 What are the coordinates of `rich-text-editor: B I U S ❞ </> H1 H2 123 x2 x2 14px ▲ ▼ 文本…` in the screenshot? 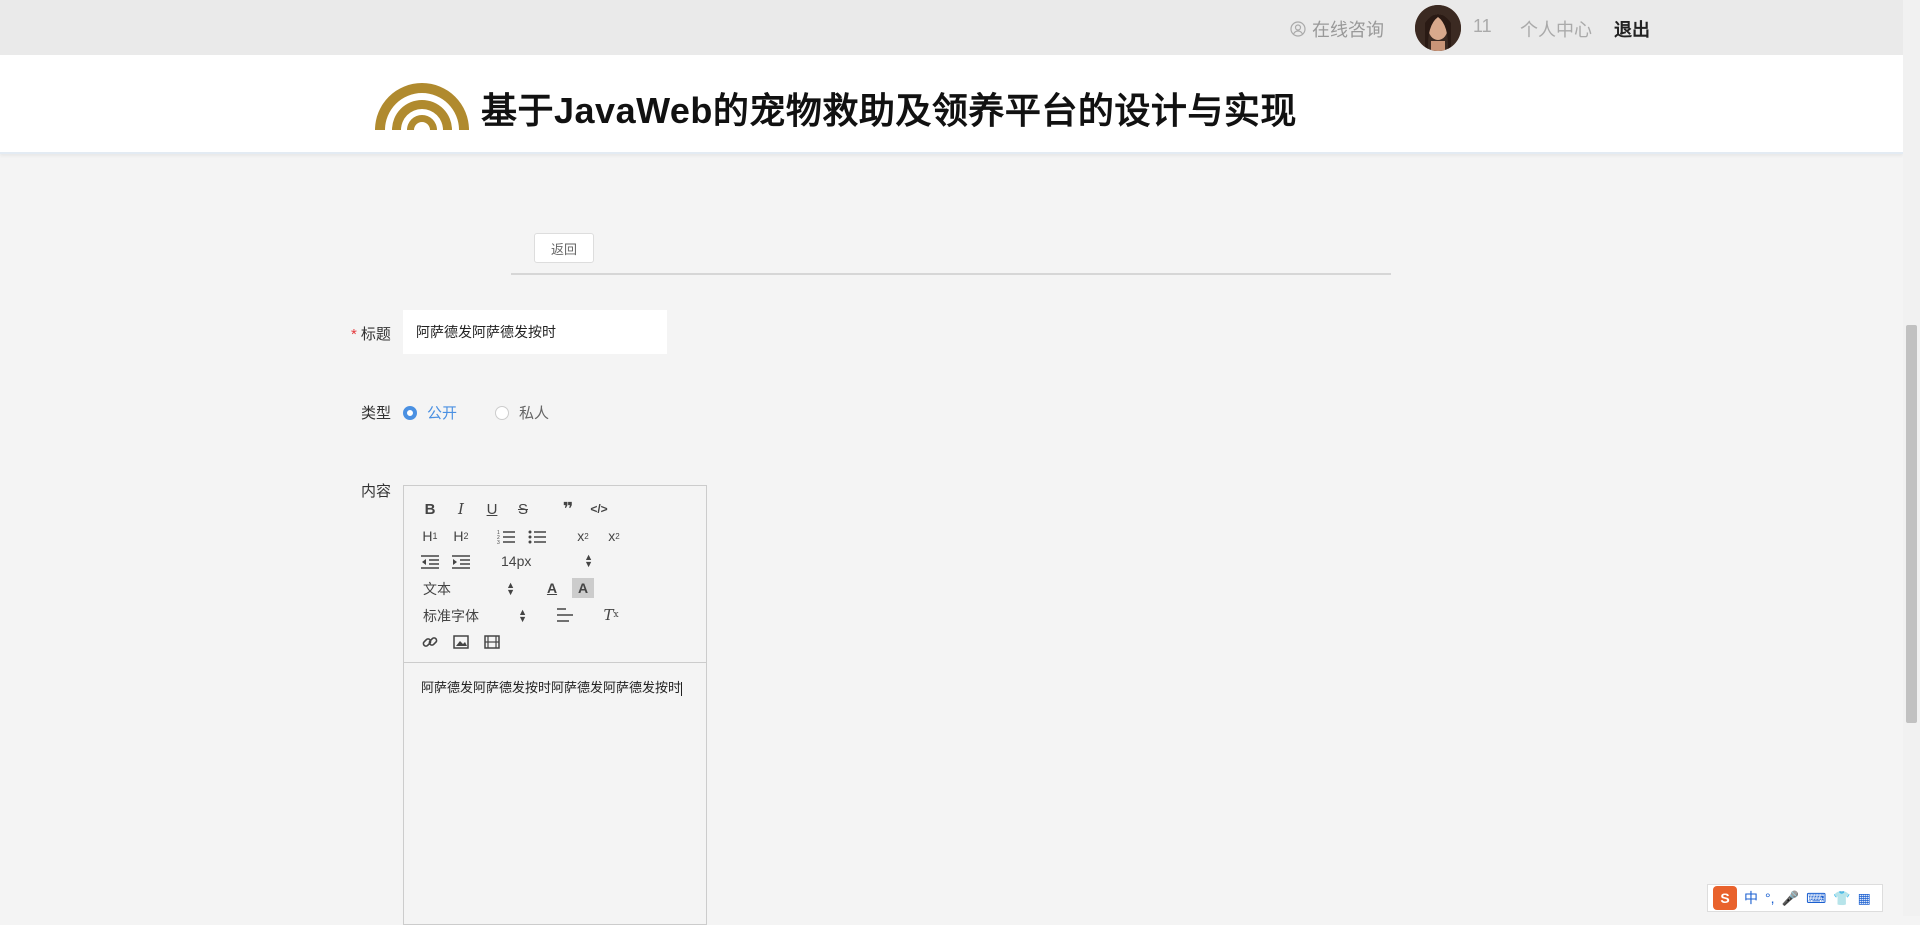 It's located at (555, 705).